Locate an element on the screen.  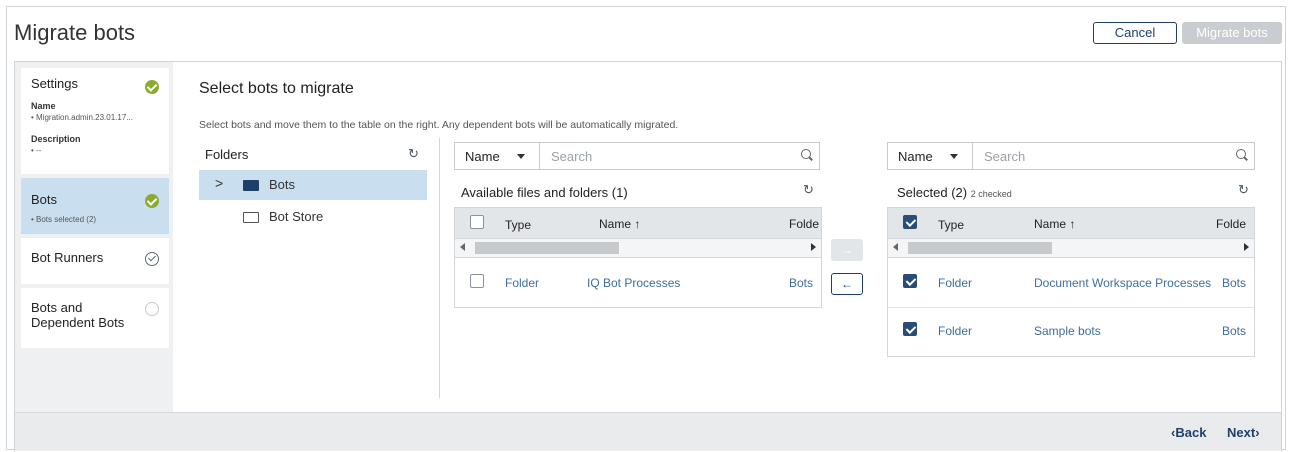
row-name: IQ Bot Processes is located at coordinates (633, 283).